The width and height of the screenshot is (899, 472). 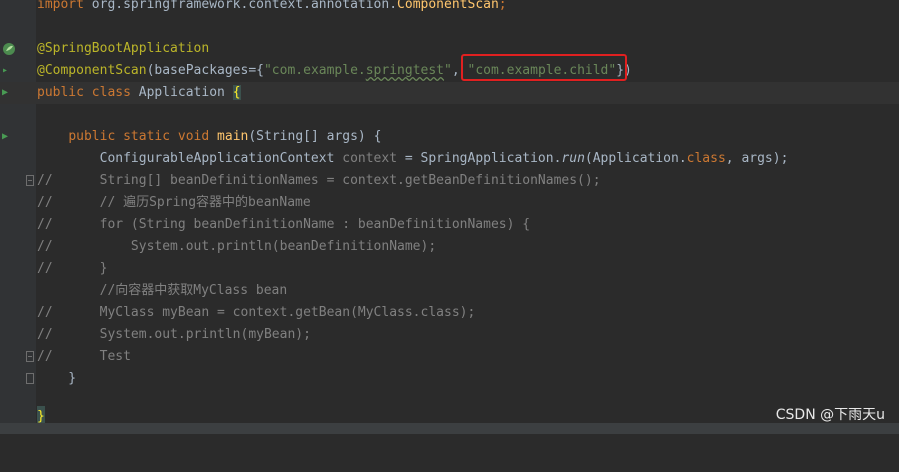 I want to click on code-line-class-declaration: ▶ public class Application {, so click(x=449, y=93).